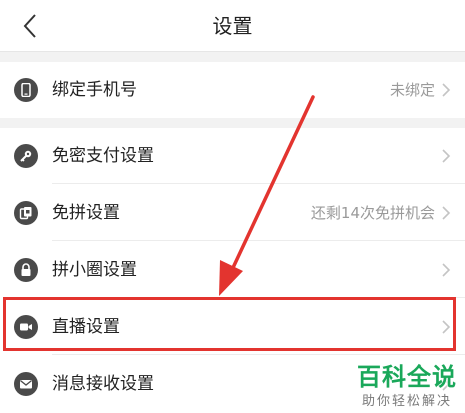 Image resolution: width=465 pixels, height=413 pixels. I want to click on settings-row-label: 消息接收设置, so click(103, 384).